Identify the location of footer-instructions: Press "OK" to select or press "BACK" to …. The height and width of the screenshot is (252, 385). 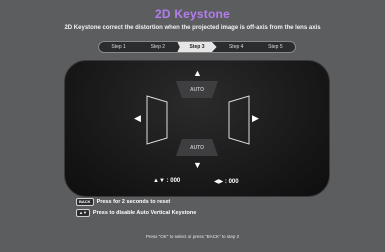
(192, 236).